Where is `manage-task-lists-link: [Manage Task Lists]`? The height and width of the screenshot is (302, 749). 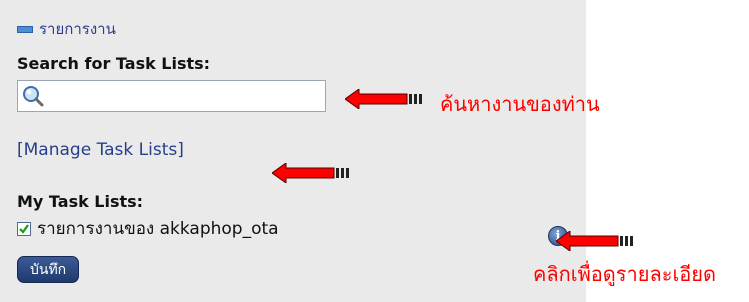
manage-task-lists-link: [Manage Task Lists] is located at coordinates (100, 150).